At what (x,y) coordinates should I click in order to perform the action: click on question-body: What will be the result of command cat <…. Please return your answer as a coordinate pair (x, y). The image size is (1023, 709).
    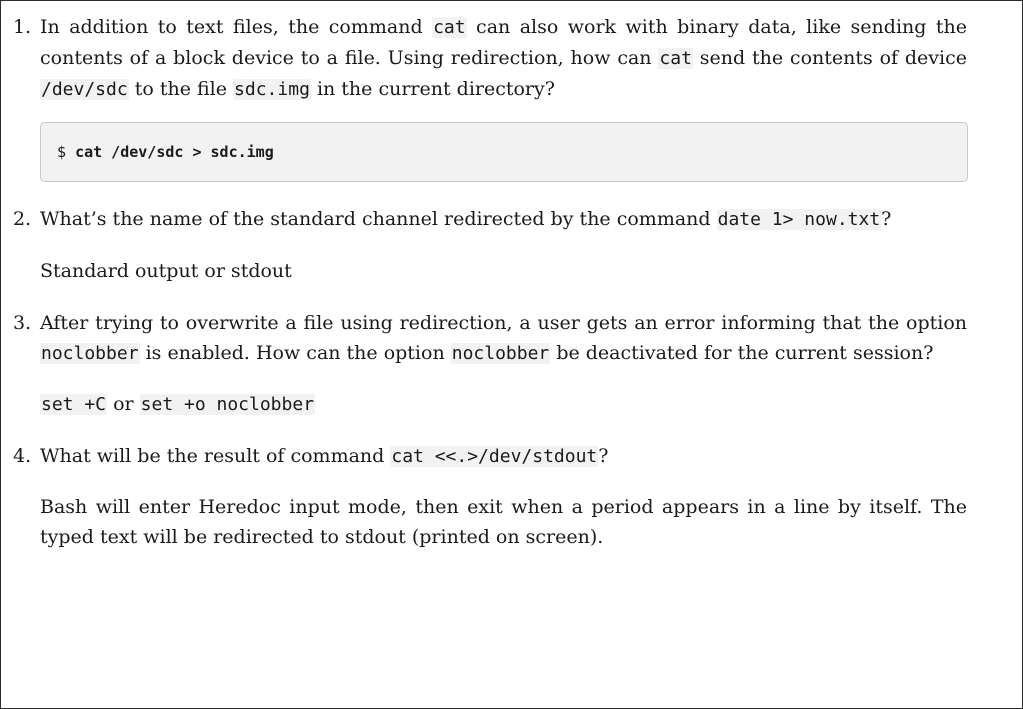
    Looking at the image, I should click on (503, 456).